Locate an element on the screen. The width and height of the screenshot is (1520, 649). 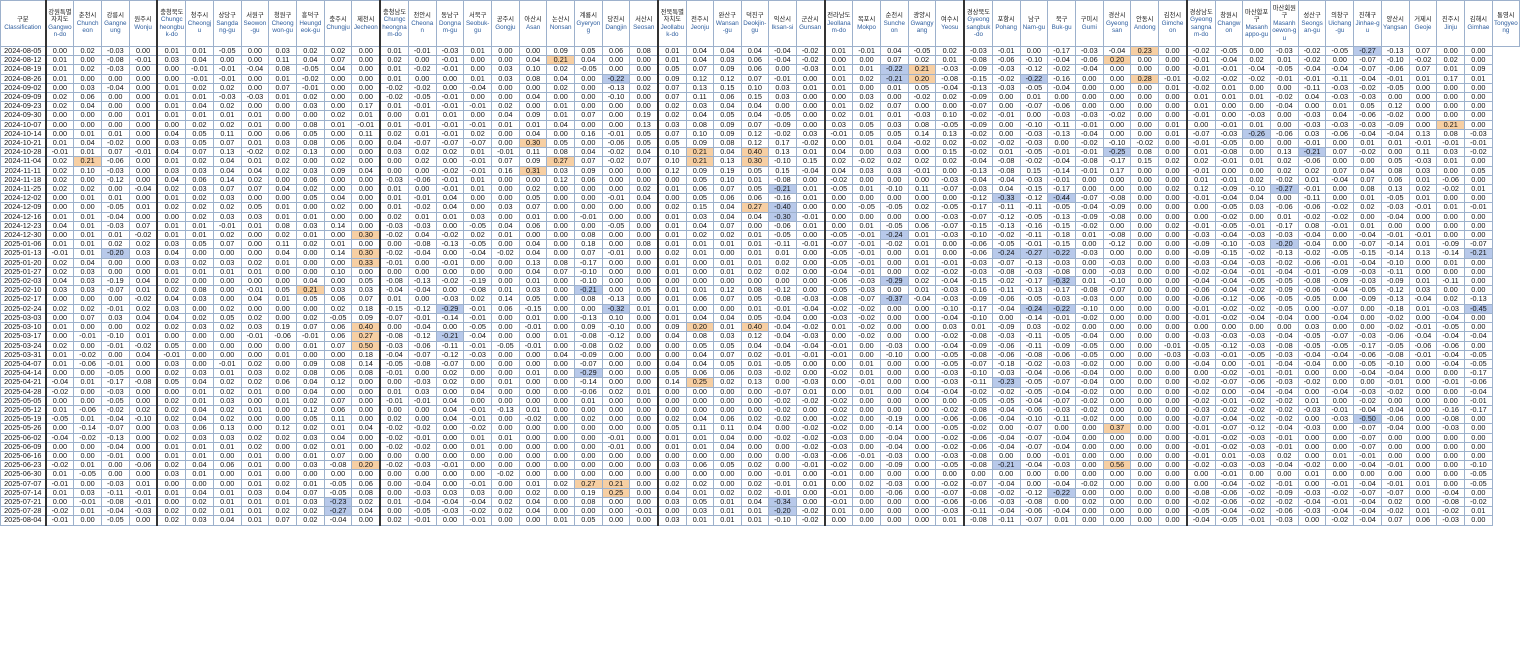
header-region: 의창구 Uichang-gu is located at coordinates (1340, 23).